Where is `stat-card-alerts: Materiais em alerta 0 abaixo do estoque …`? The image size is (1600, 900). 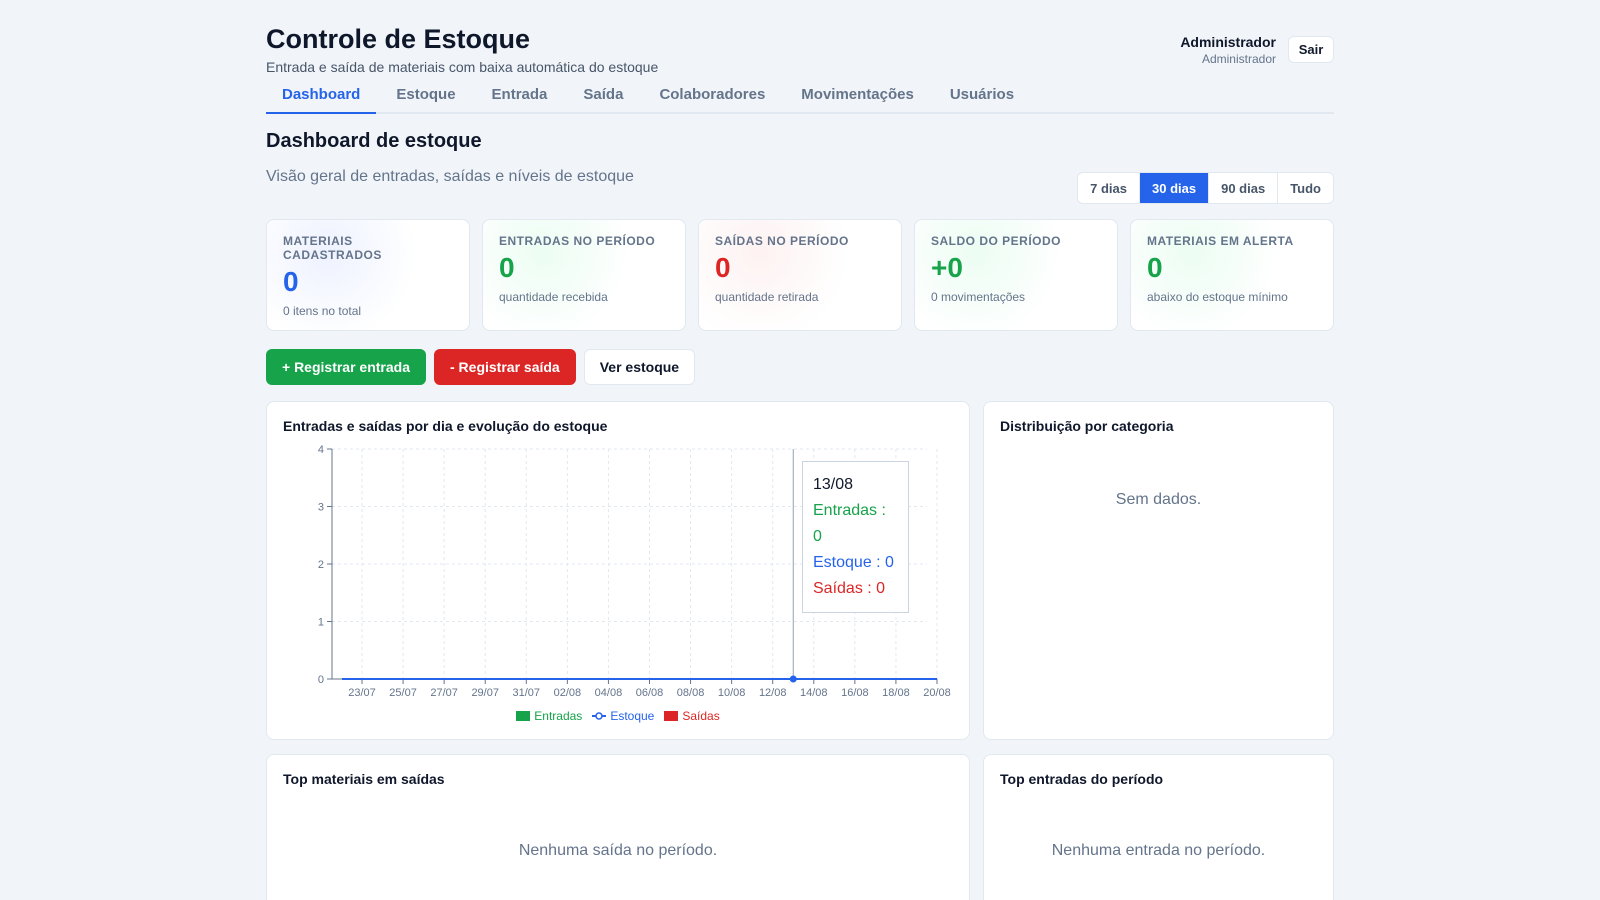
stat-card-alerts: Materiais em alerta 0 abaixo do estoque … is located at coordinates (1232, 275).